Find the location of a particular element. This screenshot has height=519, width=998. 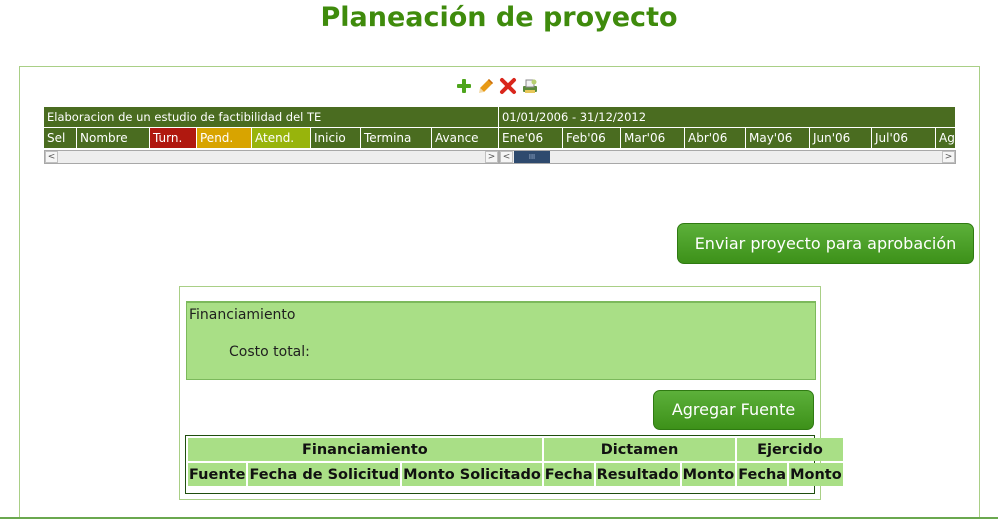

month-header: Ag is located at coordinates (946, 138).